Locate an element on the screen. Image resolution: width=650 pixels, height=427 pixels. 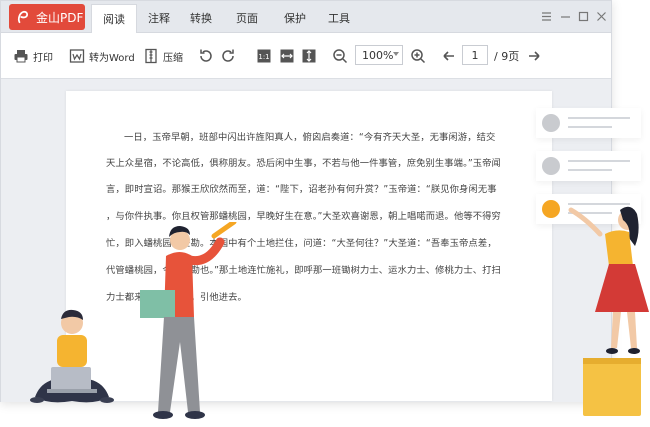
person-block-illustration is located at coordinates (608, 311).